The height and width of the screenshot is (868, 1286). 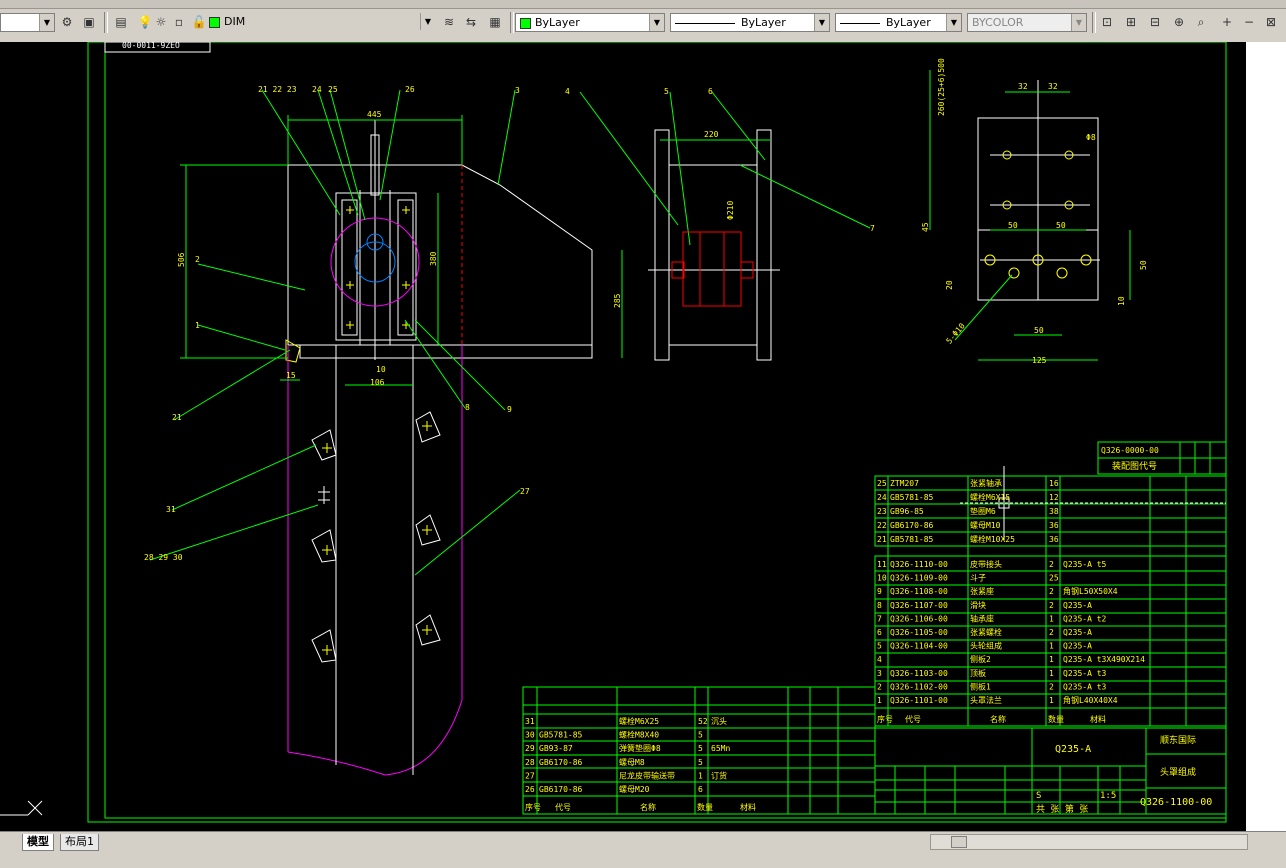 What do you see at coordinates (1179, 22) in the screenshot?
I see `zoom-center-icon: ⊕` at bounding box center [1179, 22].